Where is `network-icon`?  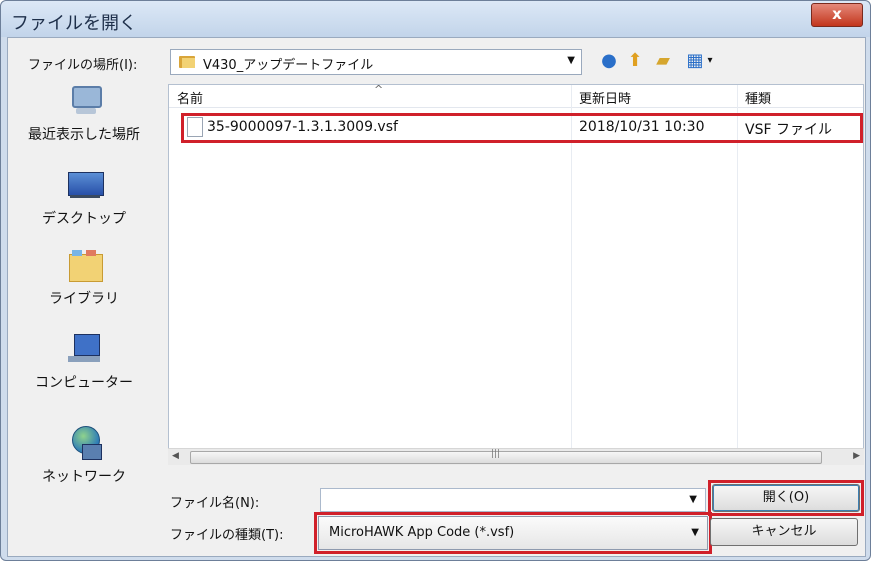
network-icon is located at coordinates (85, 443).